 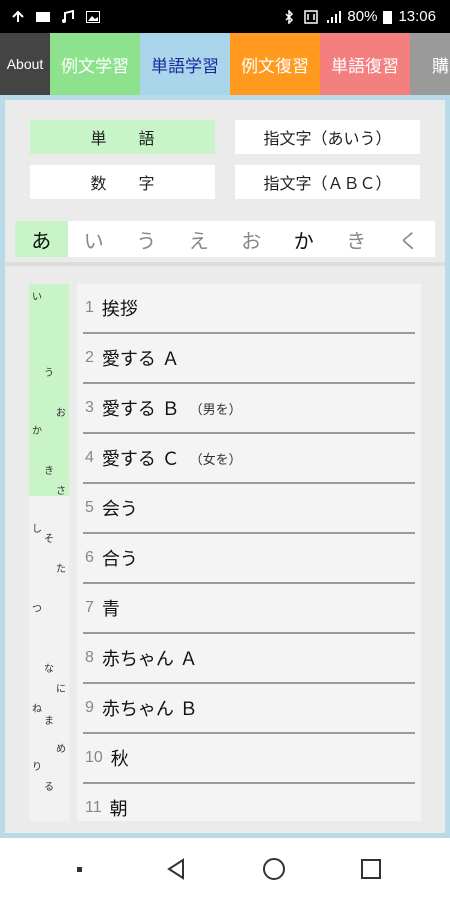 What do you see at coordinates (119, 309) in the screenshot?
I see `item-word: 挨拶` at bounding box center [119, 309].